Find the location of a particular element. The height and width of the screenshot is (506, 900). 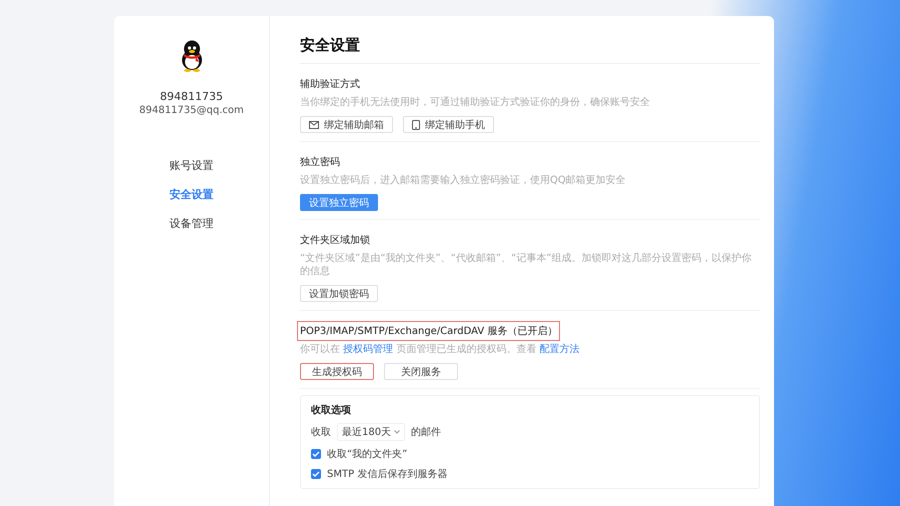

action-button: 关闭服务 is located at coordinates (421, 371).